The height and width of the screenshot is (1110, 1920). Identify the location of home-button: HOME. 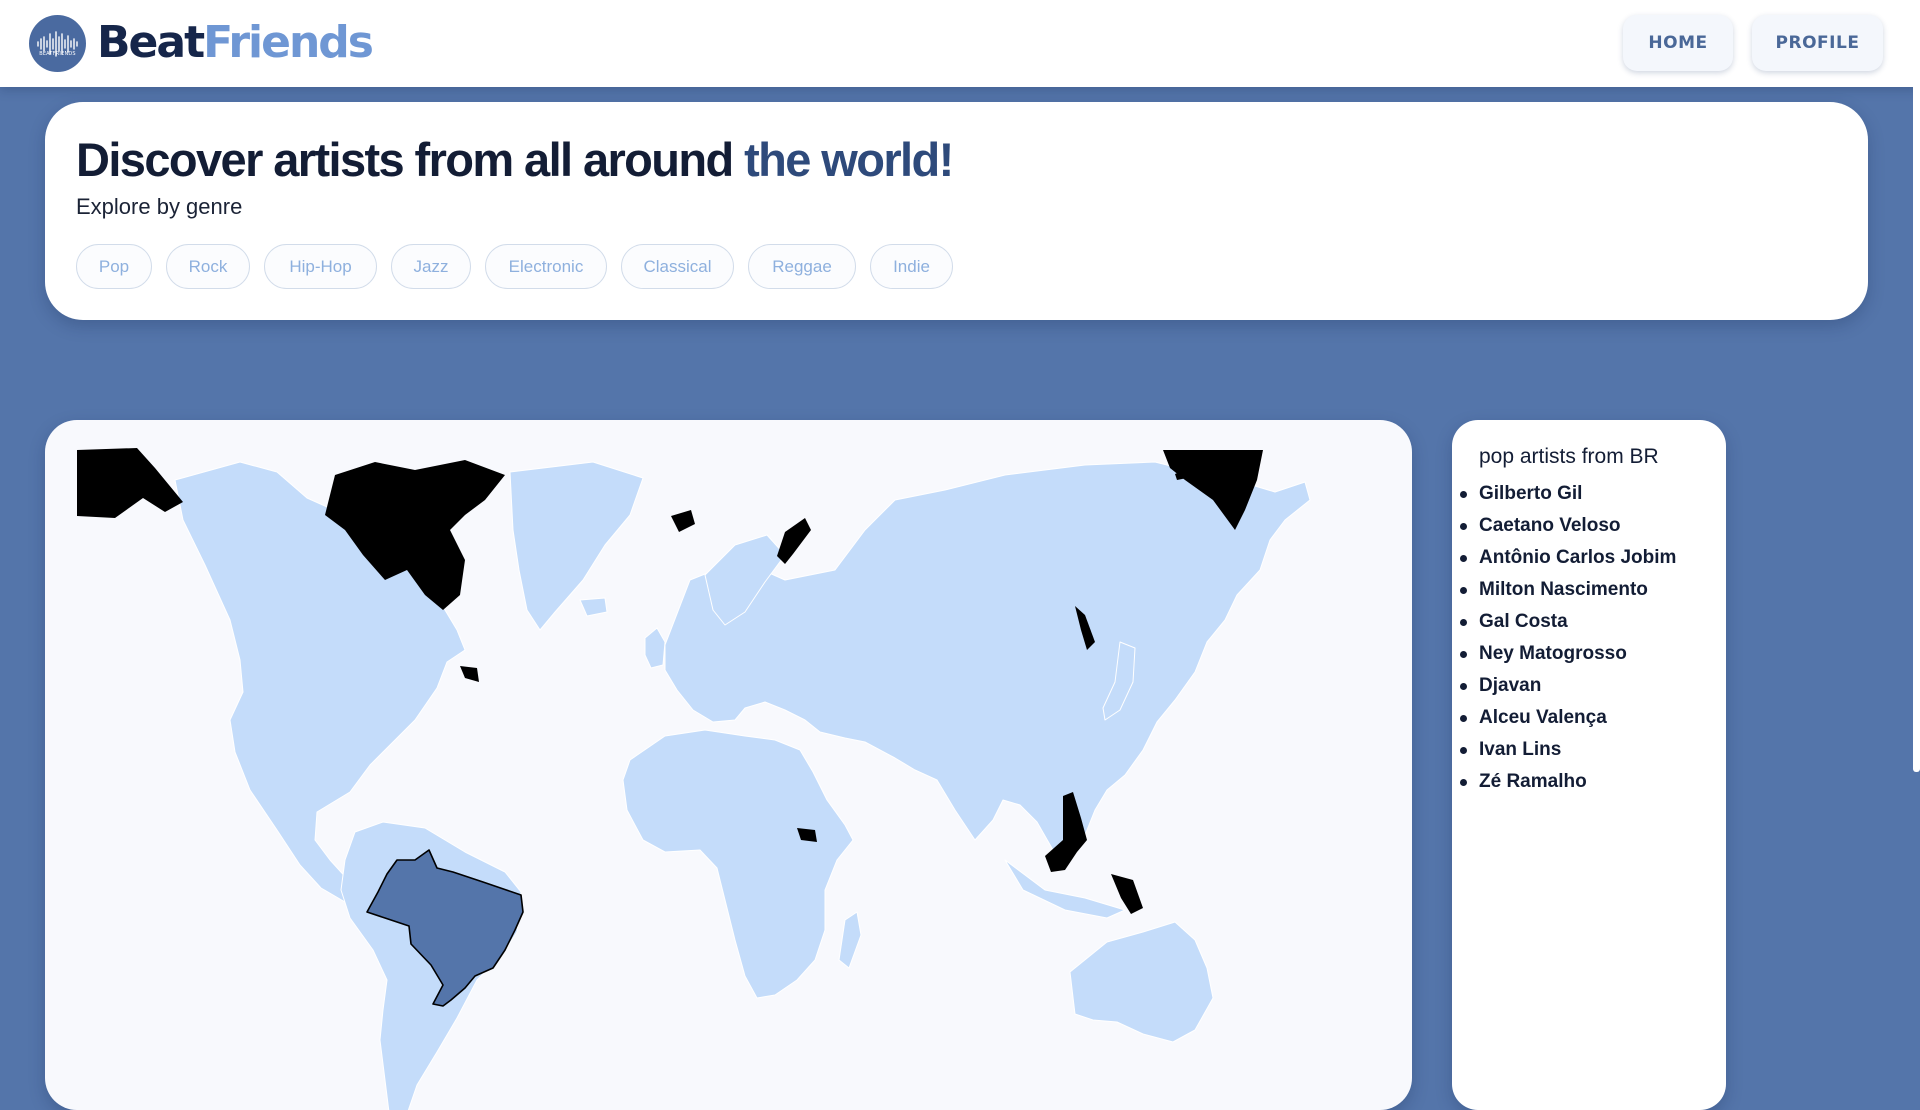
(1678, 43).